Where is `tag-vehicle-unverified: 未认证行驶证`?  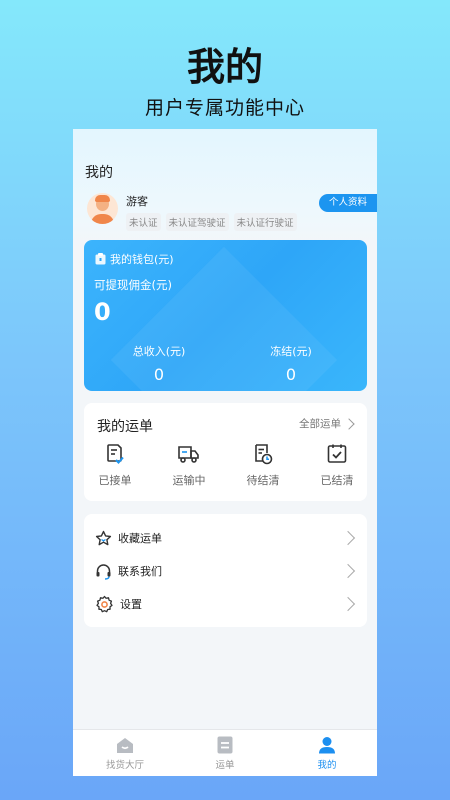
tag-vehicle-unverified: 未认证行驶证 is located at coordinates (265, 222).